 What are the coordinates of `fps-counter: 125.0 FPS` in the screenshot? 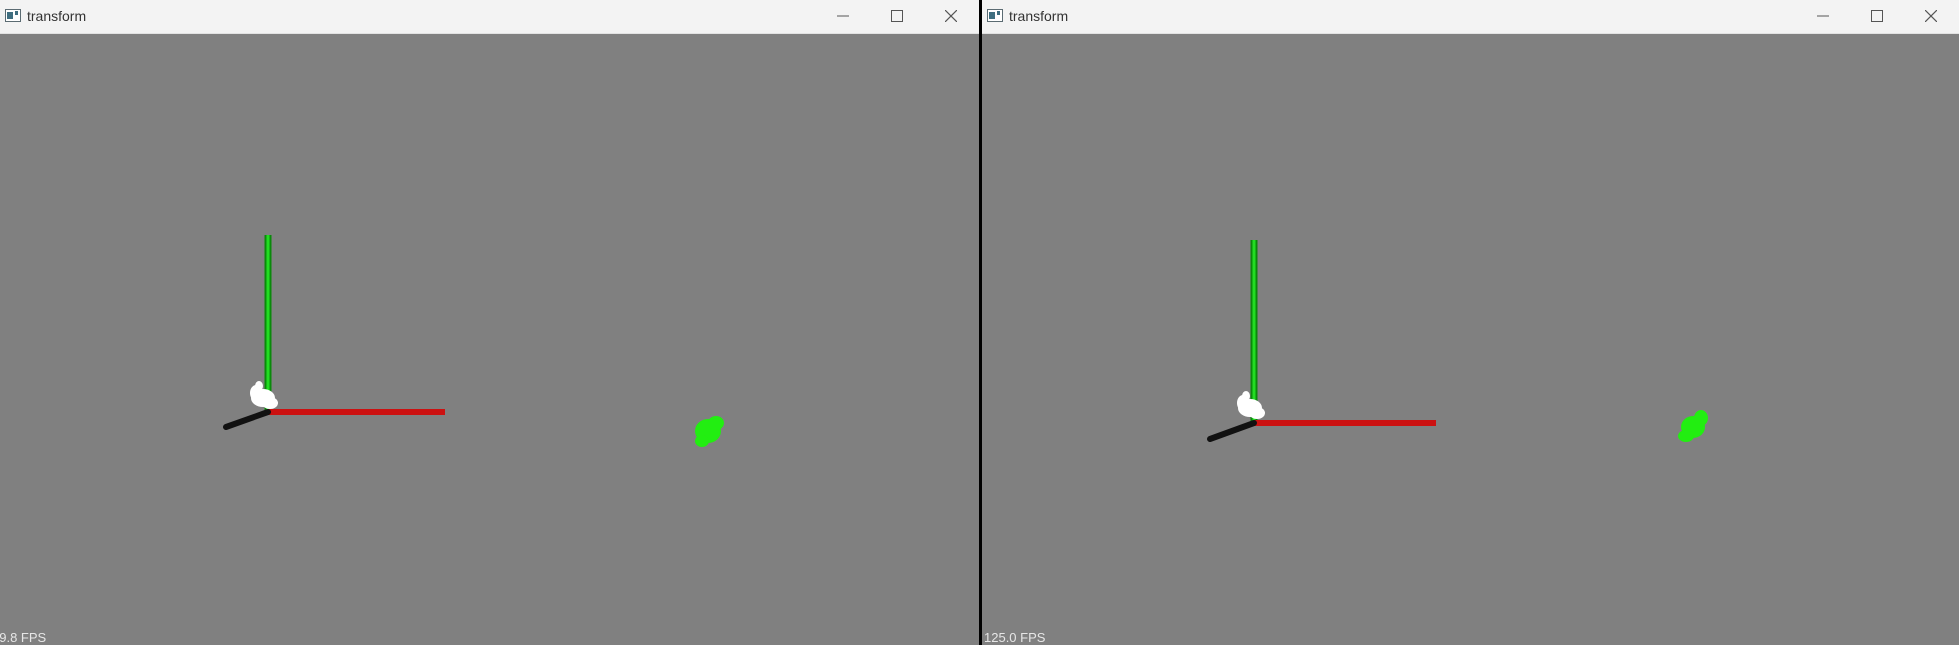 It's located at (1015, 637).